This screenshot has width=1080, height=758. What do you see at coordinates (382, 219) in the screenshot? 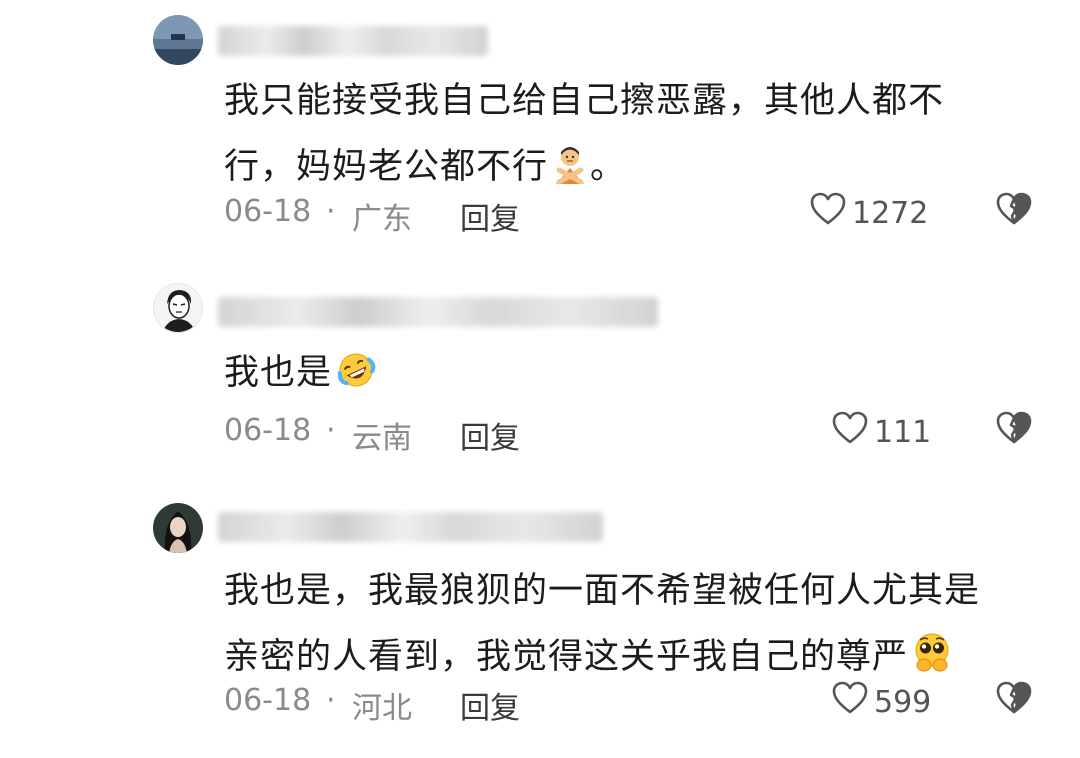
I see `comment-region: 广东` at bounding box center [382, 219].